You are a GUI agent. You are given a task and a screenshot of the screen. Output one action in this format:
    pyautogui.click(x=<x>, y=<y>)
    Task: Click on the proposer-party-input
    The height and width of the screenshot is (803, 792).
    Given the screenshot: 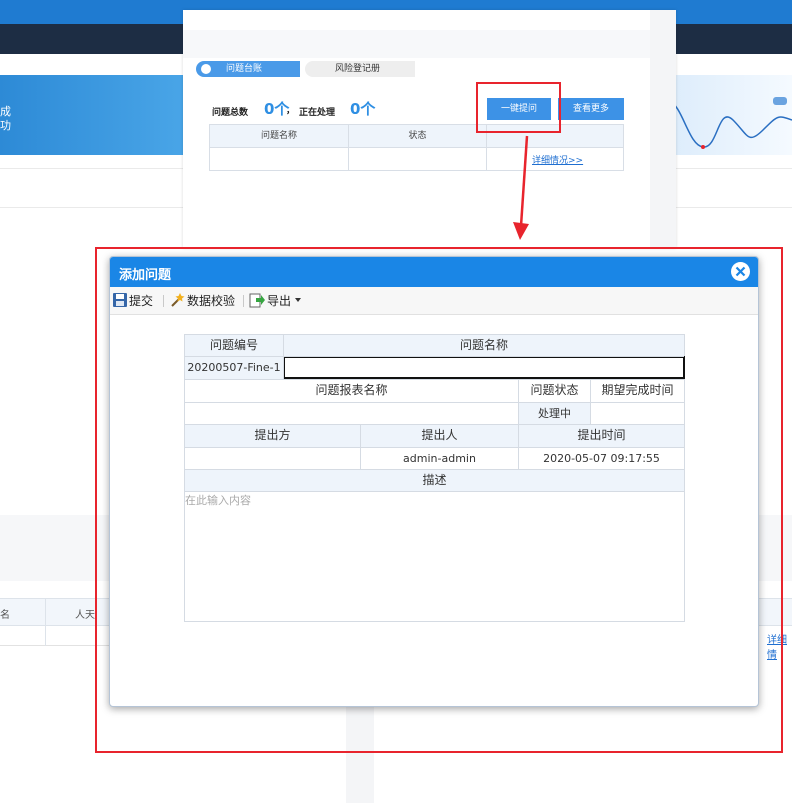 What is the action you would take?
    pyautogui.click(x=272, y=458)
    